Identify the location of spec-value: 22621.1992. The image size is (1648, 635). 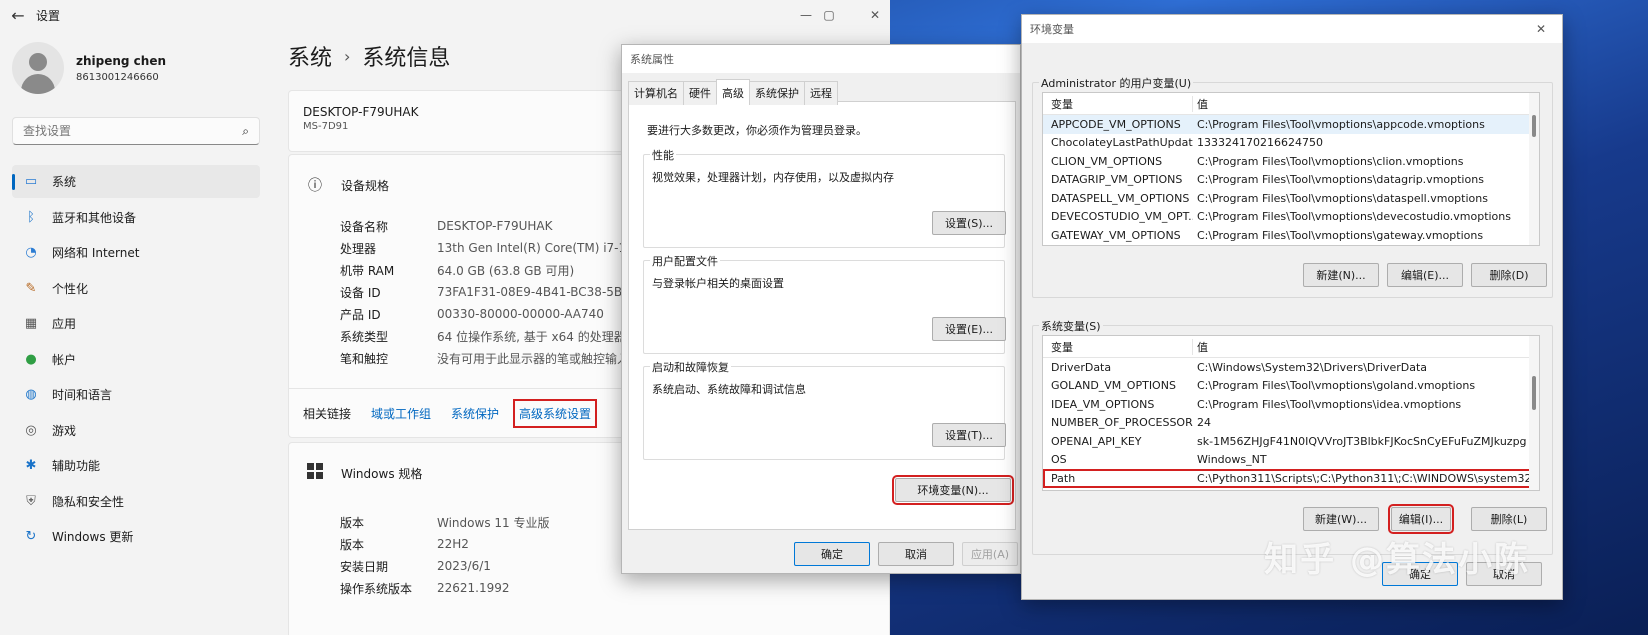
(473, 588).